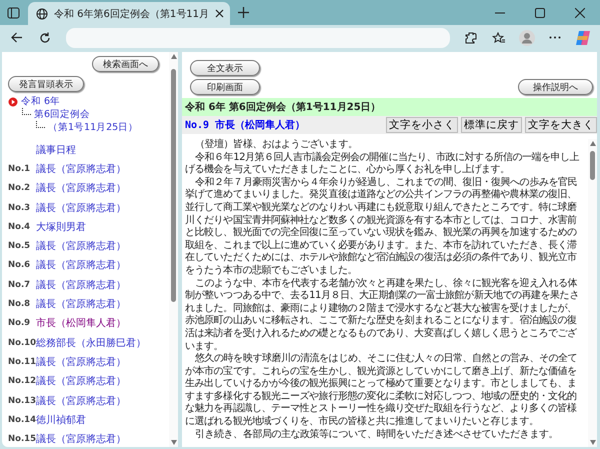  I want to click on speech-number: No.6, so click(20, 265).